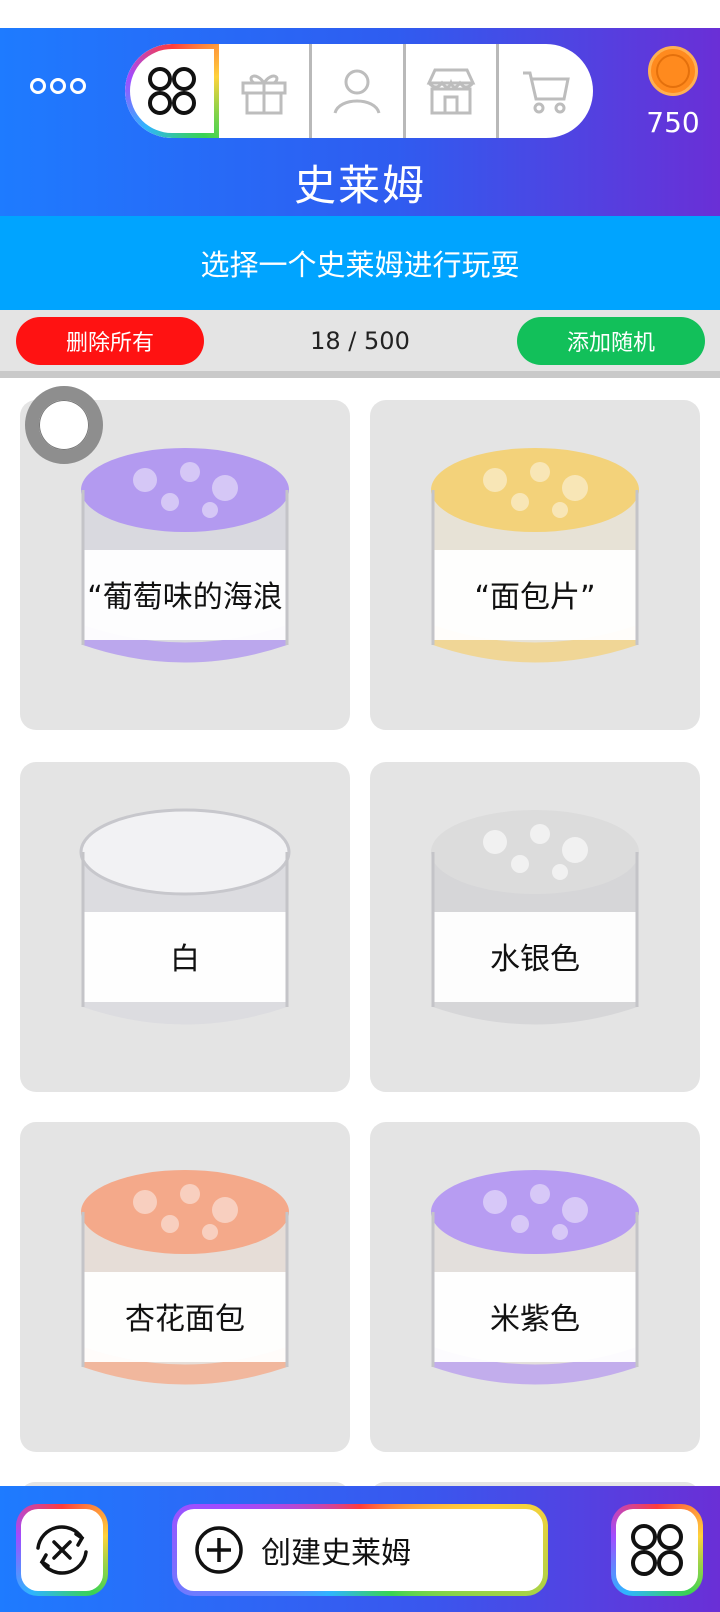 This screenshot has height=1612, width=720. What do you see at coordinates (611, 341) in the screenshot?
I see `add-random-button: 添加随机` at bounding box center [611, 341].